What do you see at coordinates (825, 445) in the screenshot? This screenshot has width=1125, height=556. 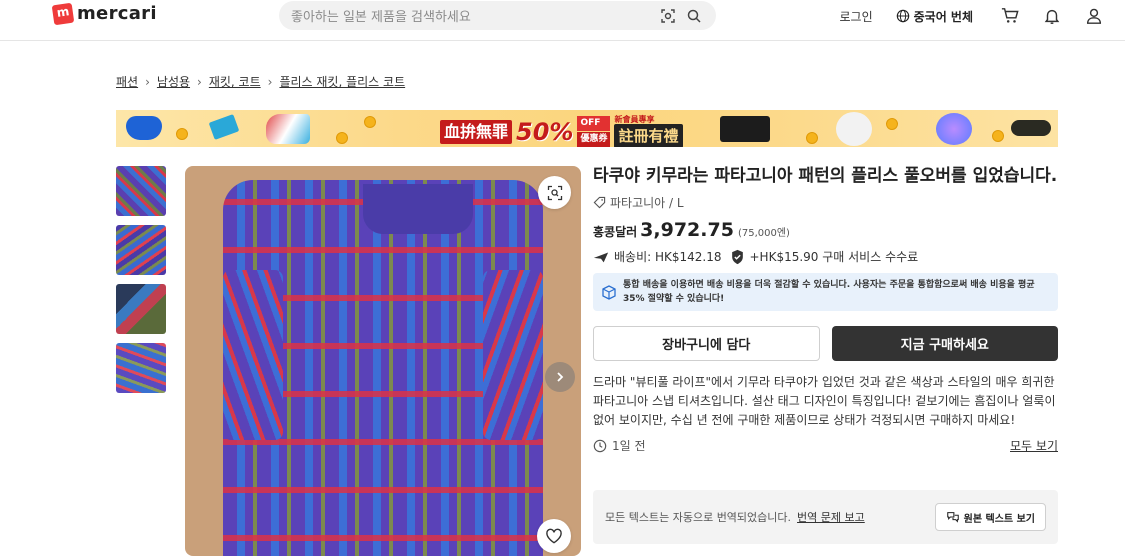 I see `meta-row: 1일 전 모두 보기` at bounding box center [825, 445].